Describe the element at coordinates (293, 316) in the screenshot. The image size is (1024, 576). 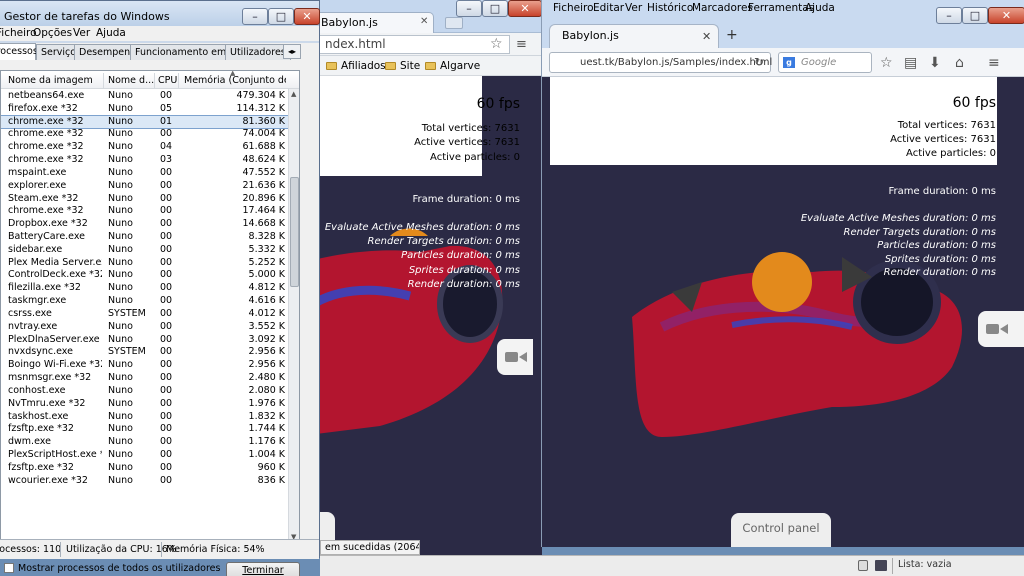
I see `process-list-vertical-scrollbar: ▲ ▼` at that location.